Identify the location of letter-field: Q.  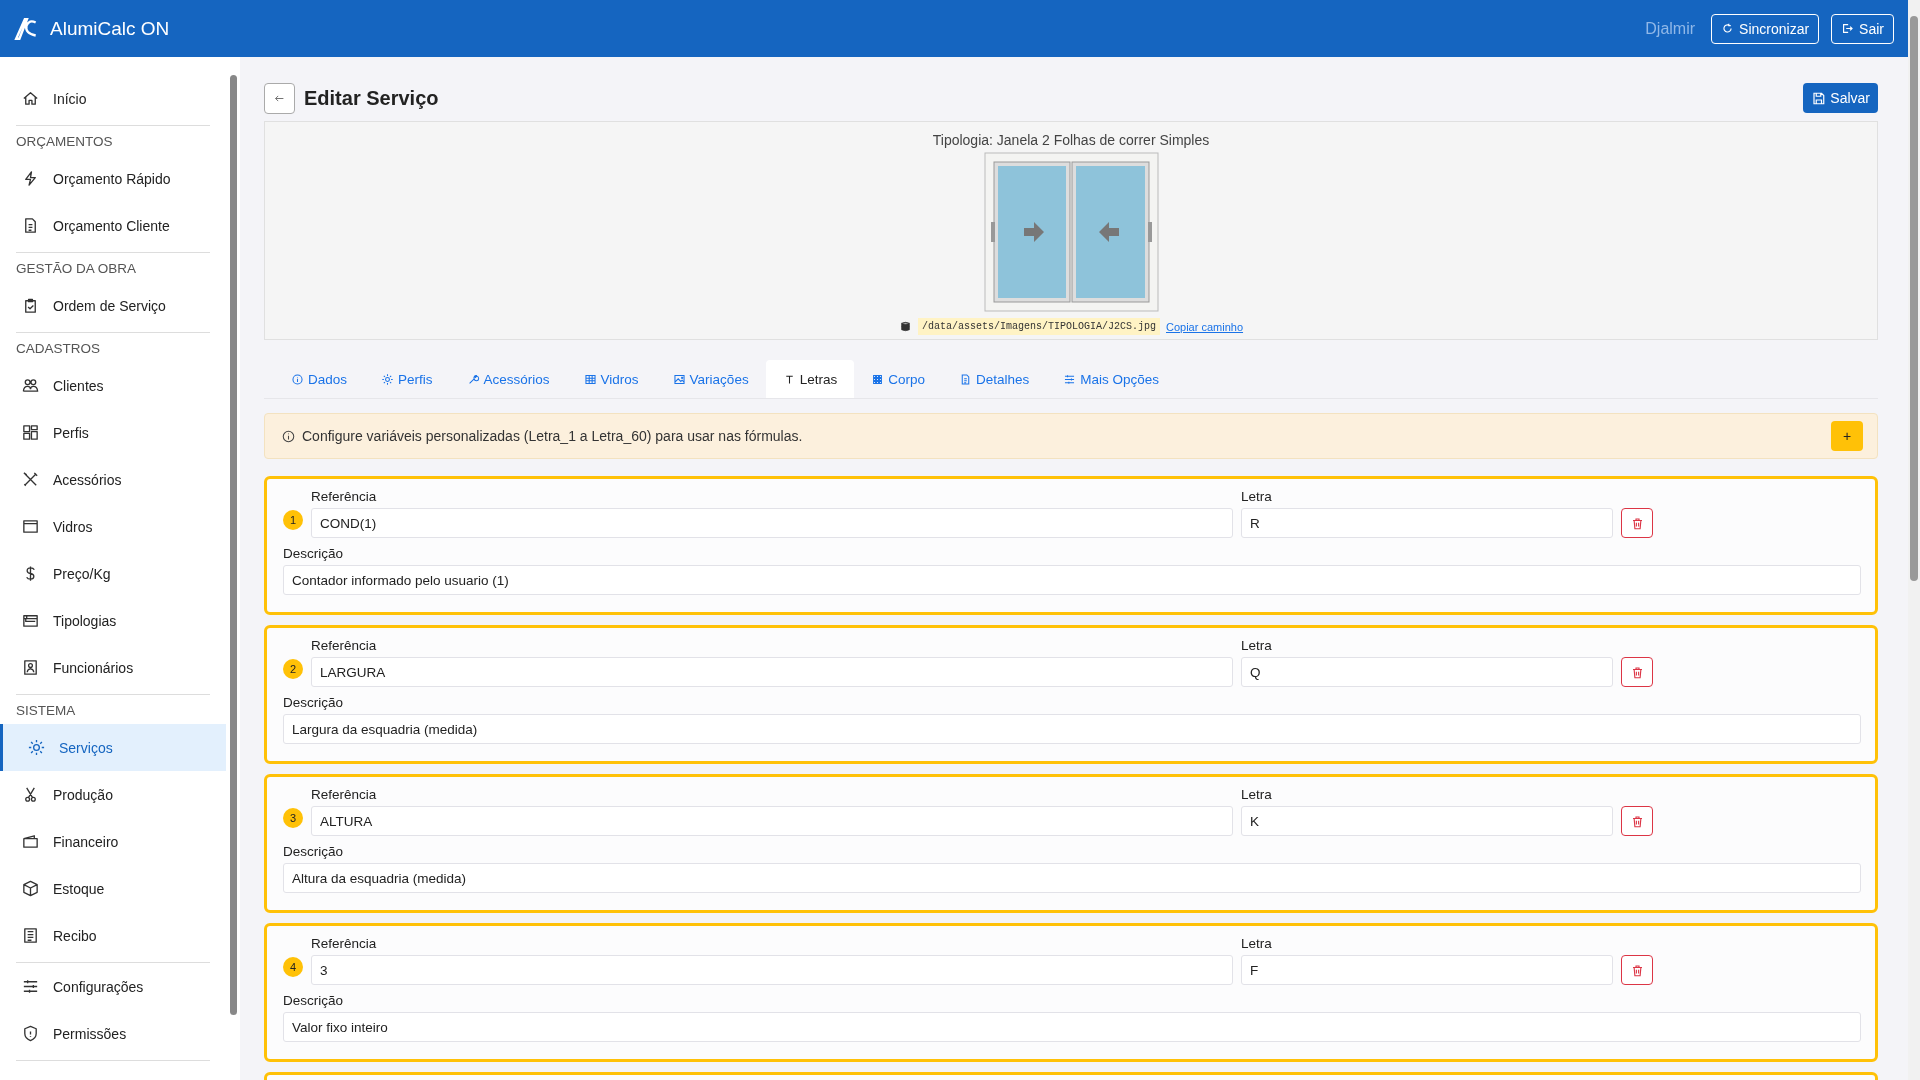
(1427, 672).